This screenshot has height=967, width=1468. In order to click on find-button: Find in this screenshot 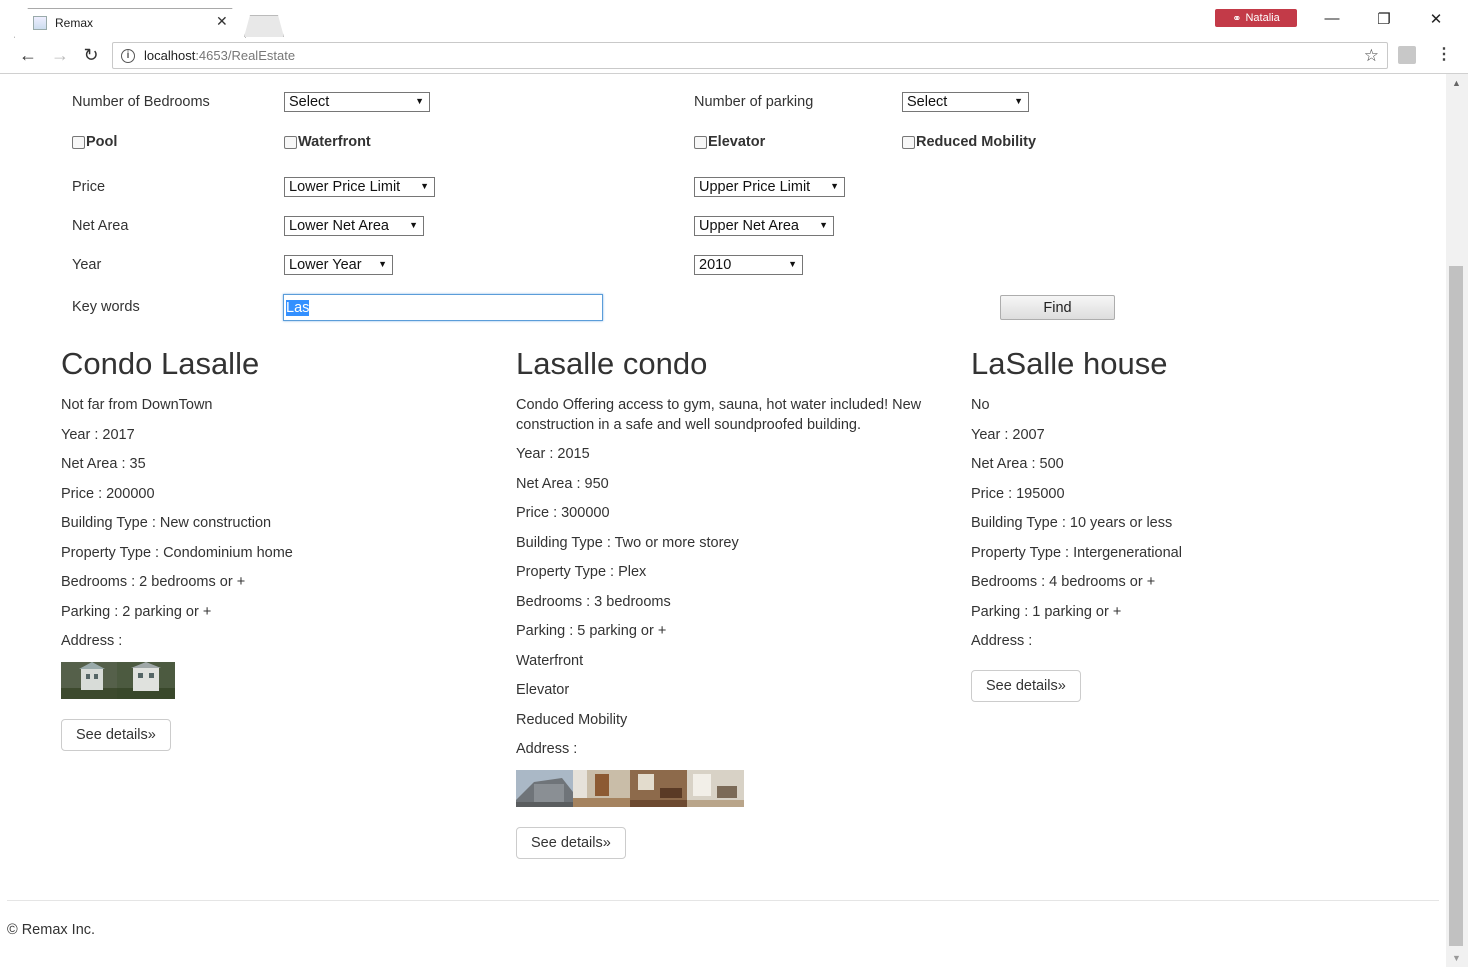, I will do `click(1057, 307)`.